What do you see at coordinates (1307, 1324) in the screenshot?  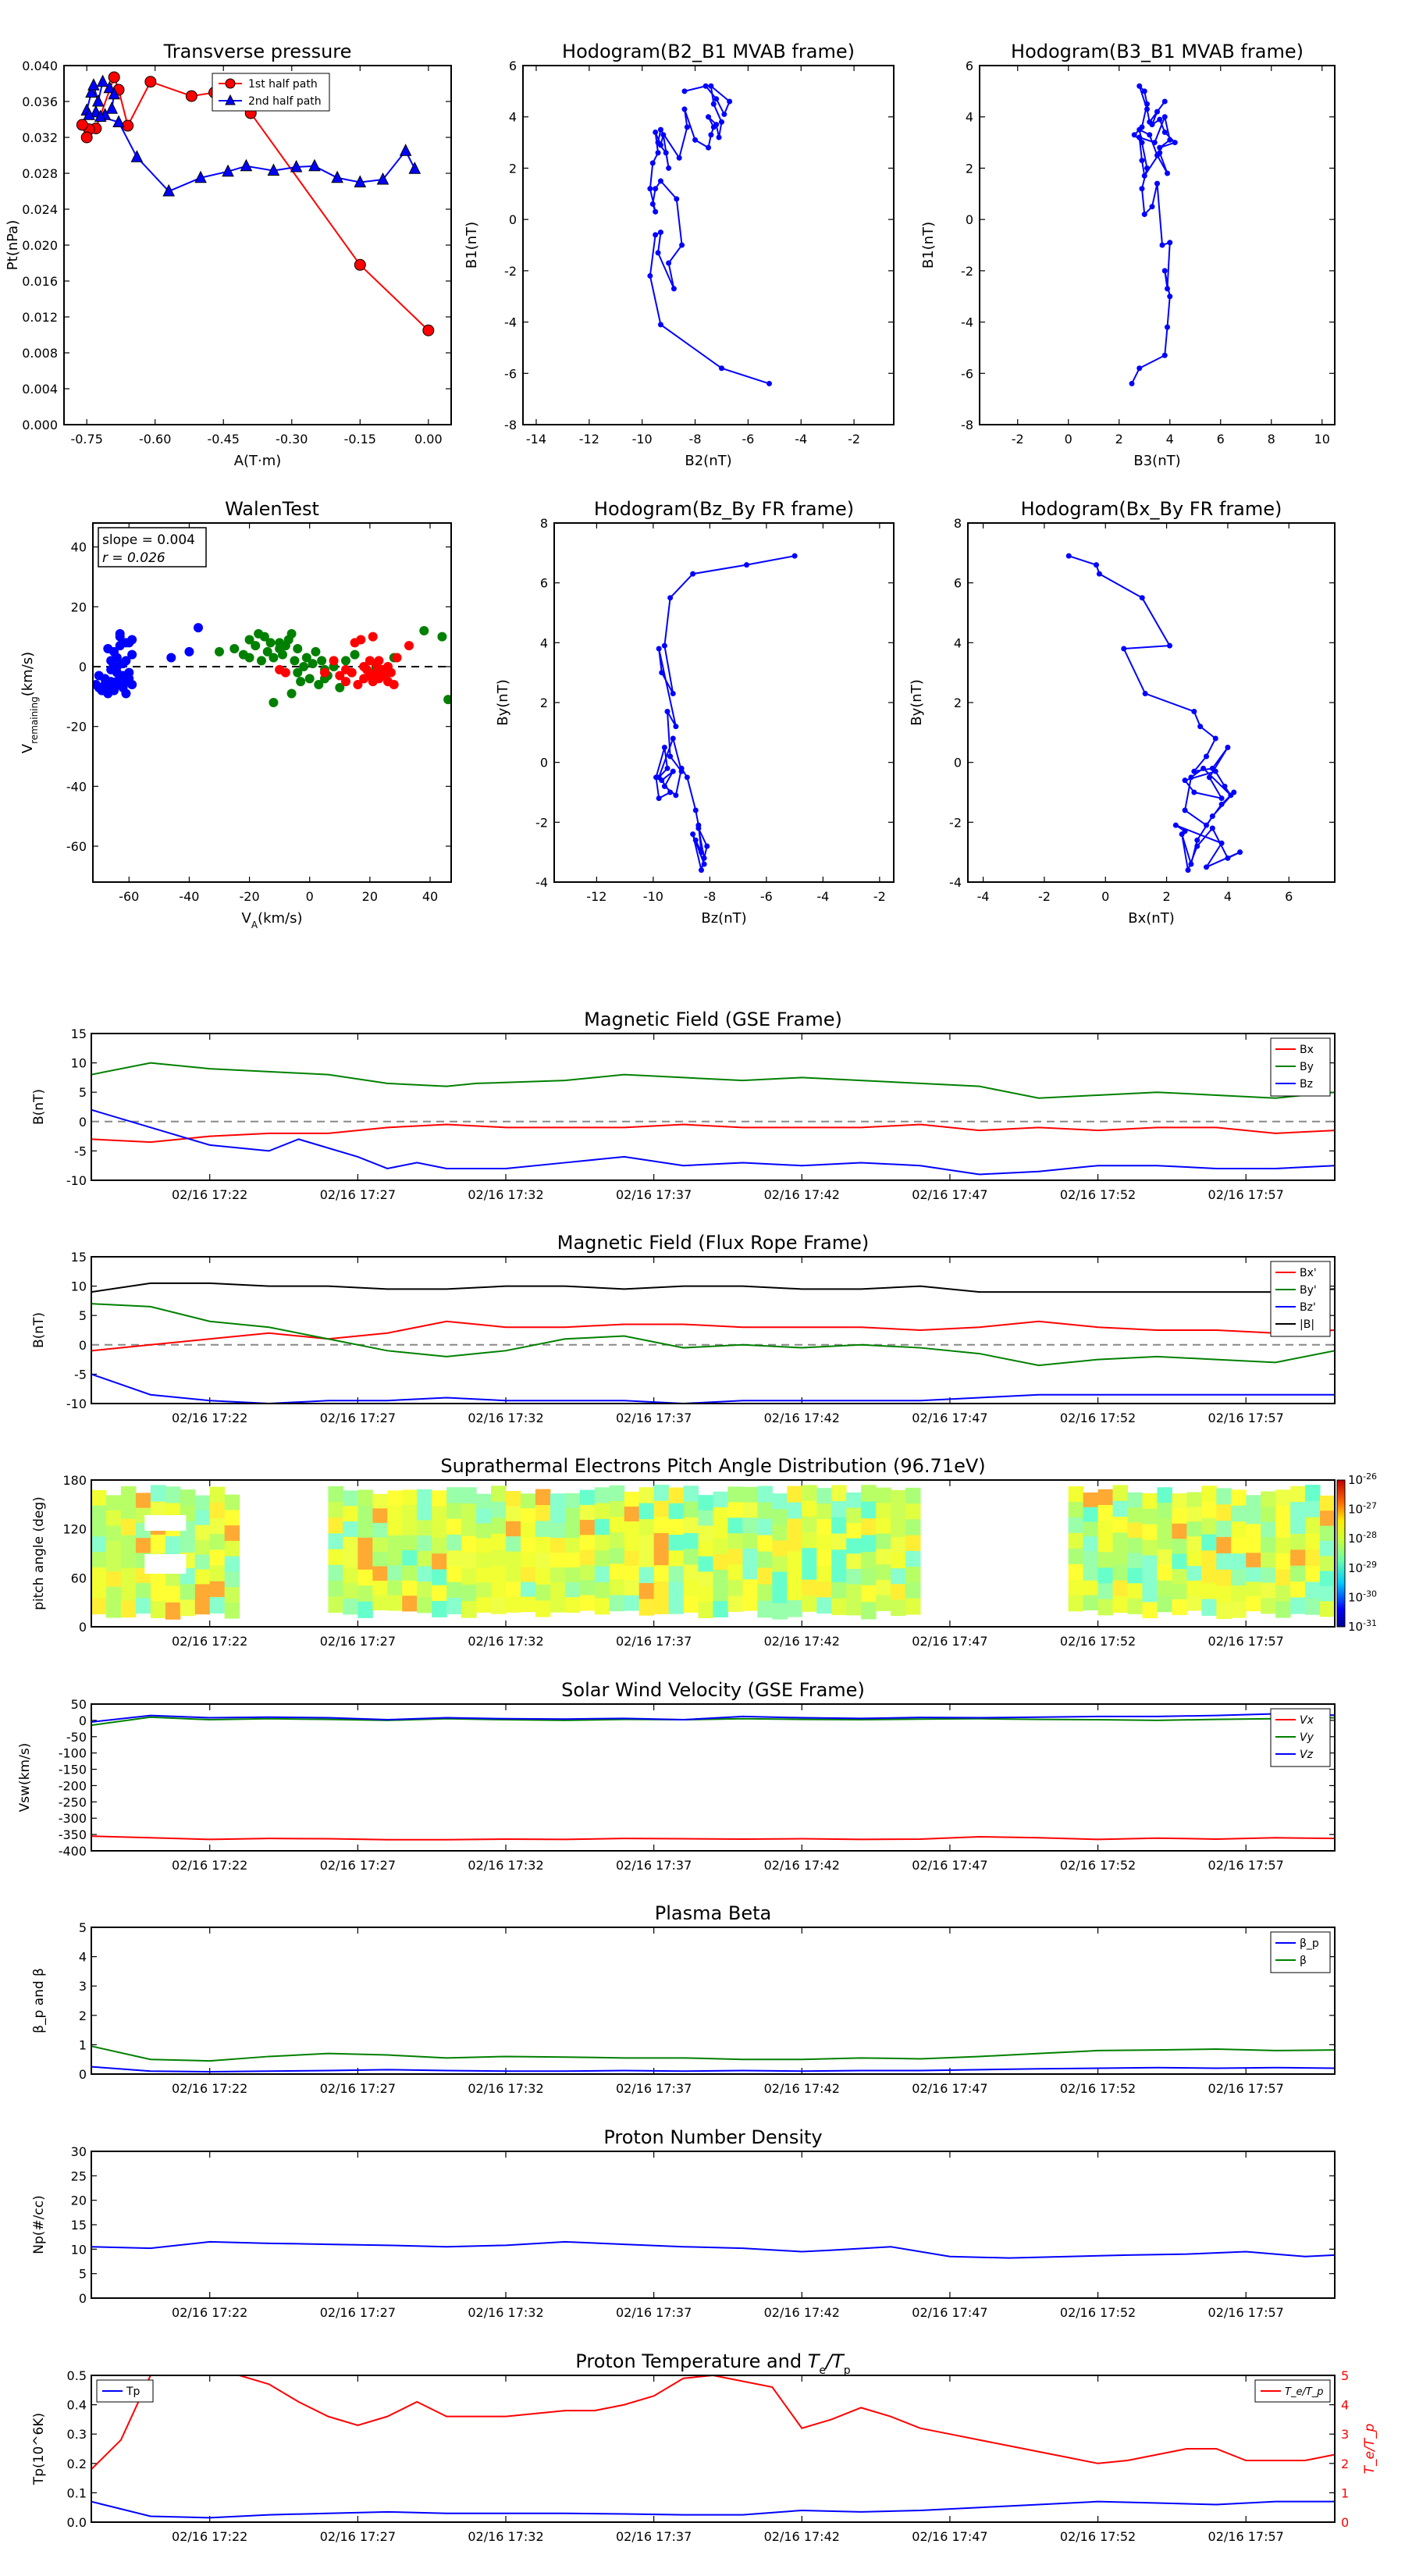 I see `legend-label: |B|` at bounding box center [1307, 1324].